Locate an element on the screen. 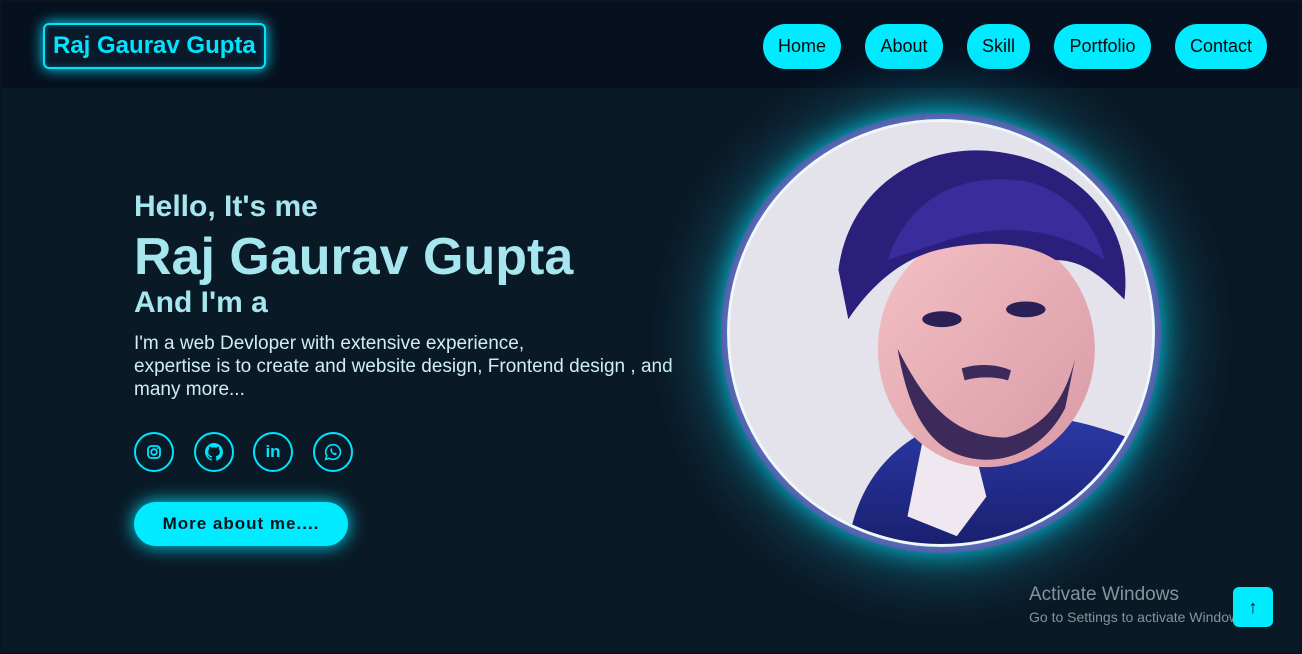 Image resolution: width=1302 pixels, height=654 pixels. github-icon is located at coordinates (214, 452).